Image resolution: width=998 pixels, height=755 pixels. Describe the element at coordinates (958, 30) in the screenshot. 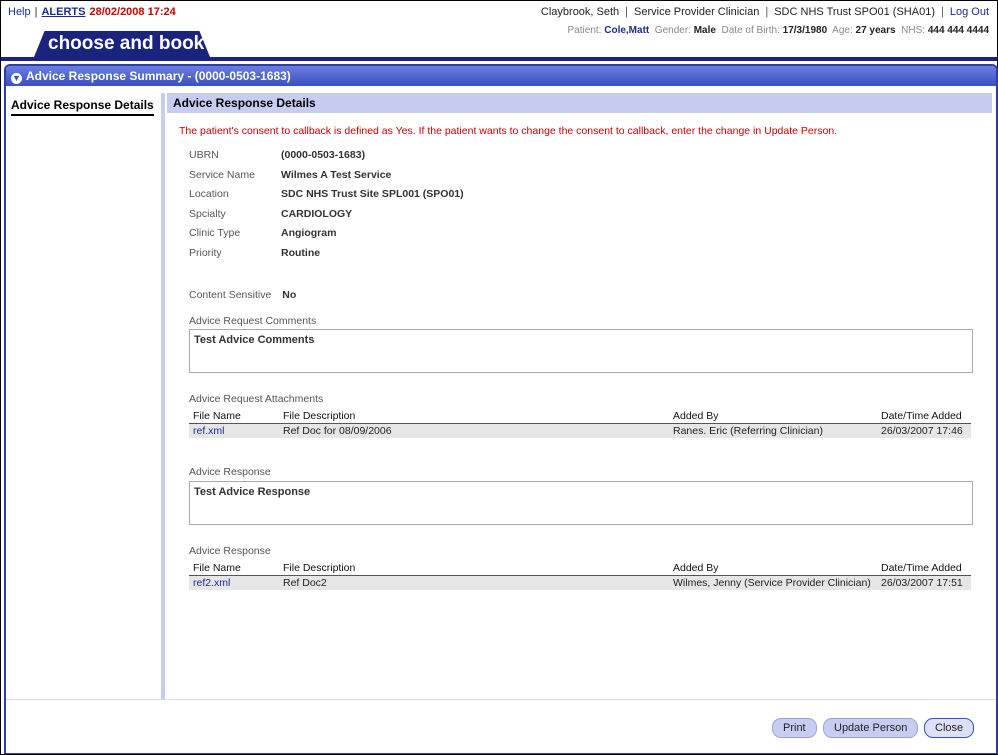

I see `patient-nhs: 444 444 4444` at that location.